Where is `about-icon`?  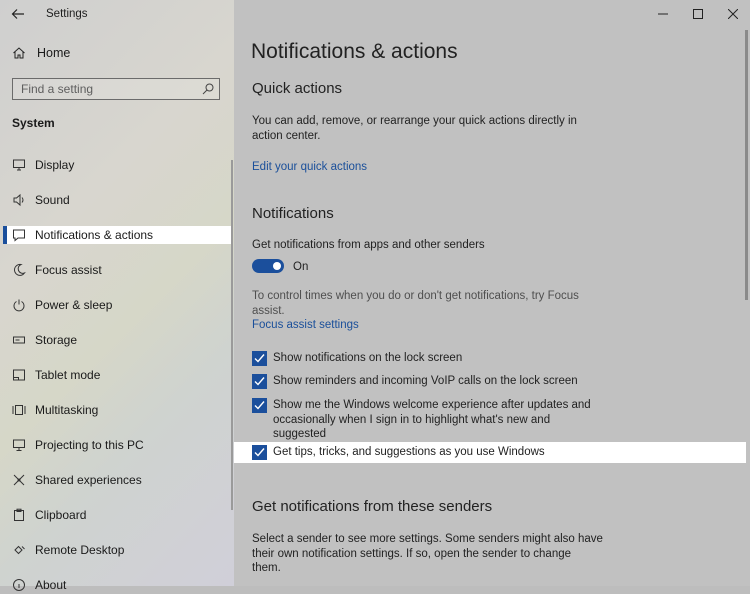 about-icon is located at coordinates (19, 585).